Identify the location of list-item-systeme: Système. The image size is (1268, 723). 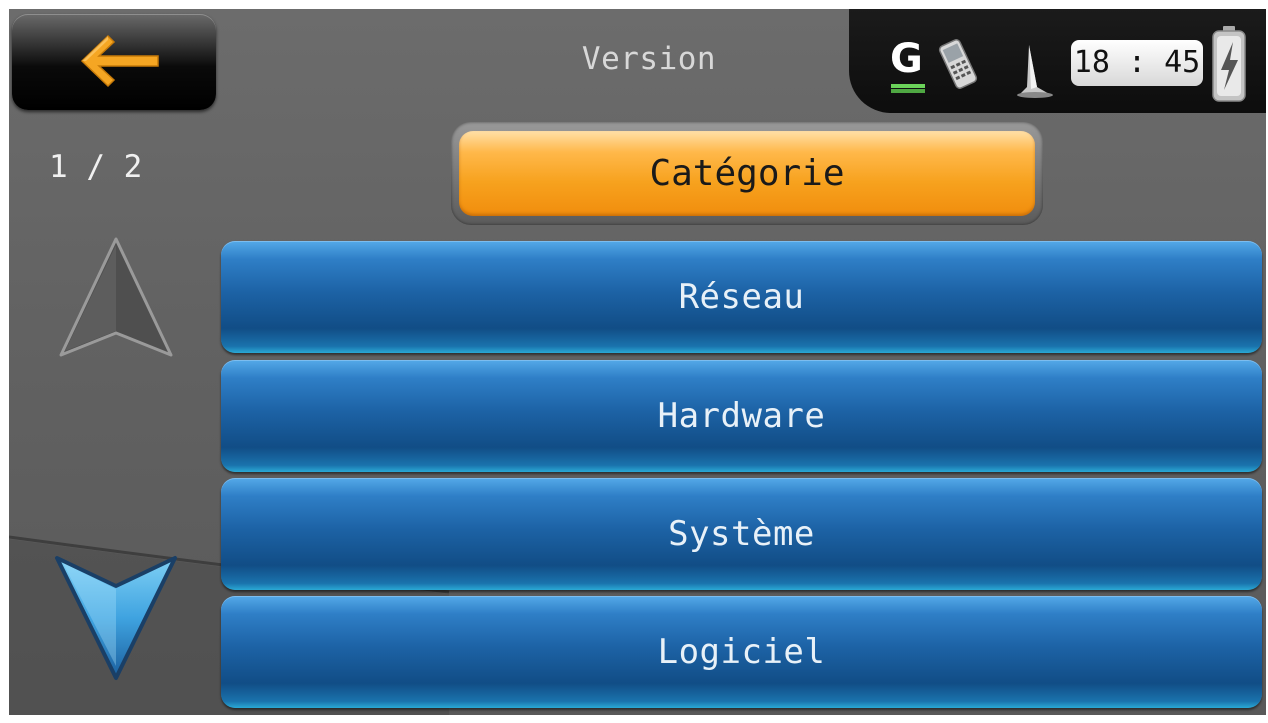
(741, 534).